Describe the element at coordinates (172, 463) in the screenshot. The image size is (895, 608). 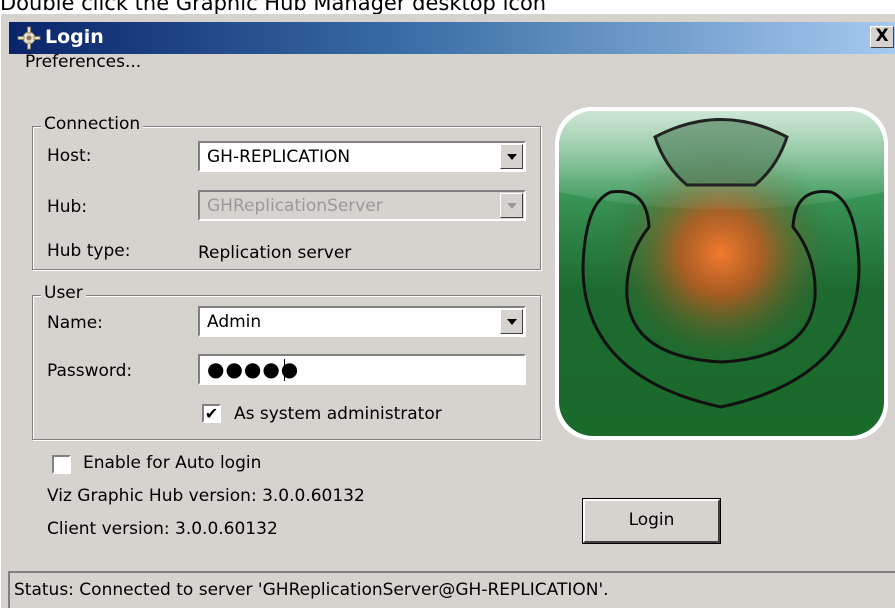
I see `auto-login-label: Enable for Auto login` at that location.